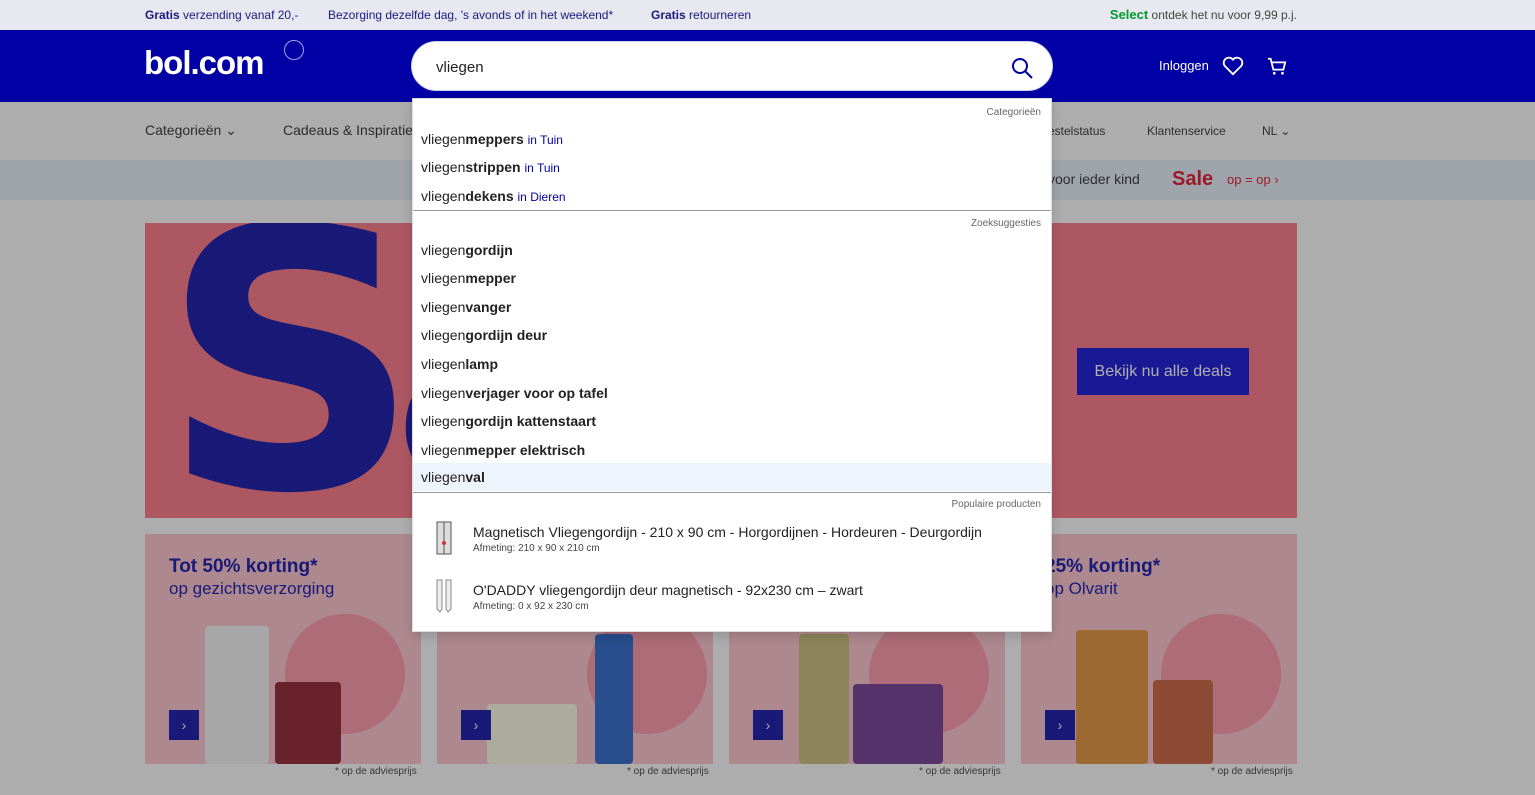 The height and width of the screenshot is (795, 1535). I want to click on search-suggestion: vliegengordijn kattenstaart, so click(508, 421).